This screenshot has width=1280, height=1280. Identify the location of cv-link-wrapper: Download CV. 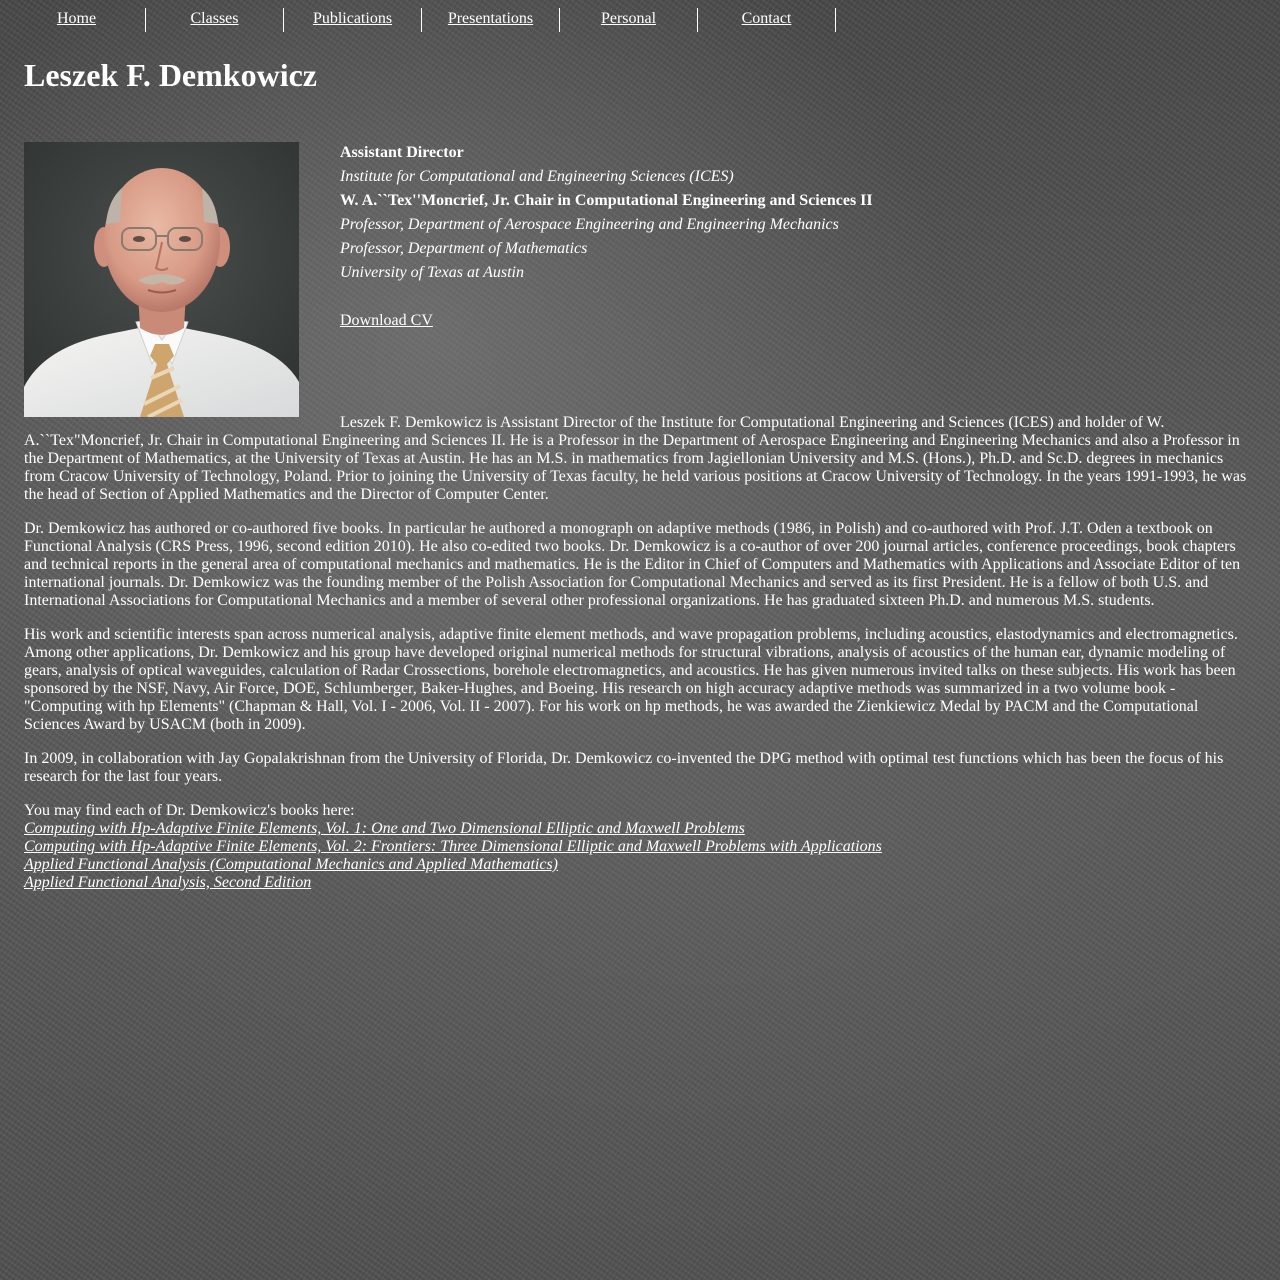
(386, 321).